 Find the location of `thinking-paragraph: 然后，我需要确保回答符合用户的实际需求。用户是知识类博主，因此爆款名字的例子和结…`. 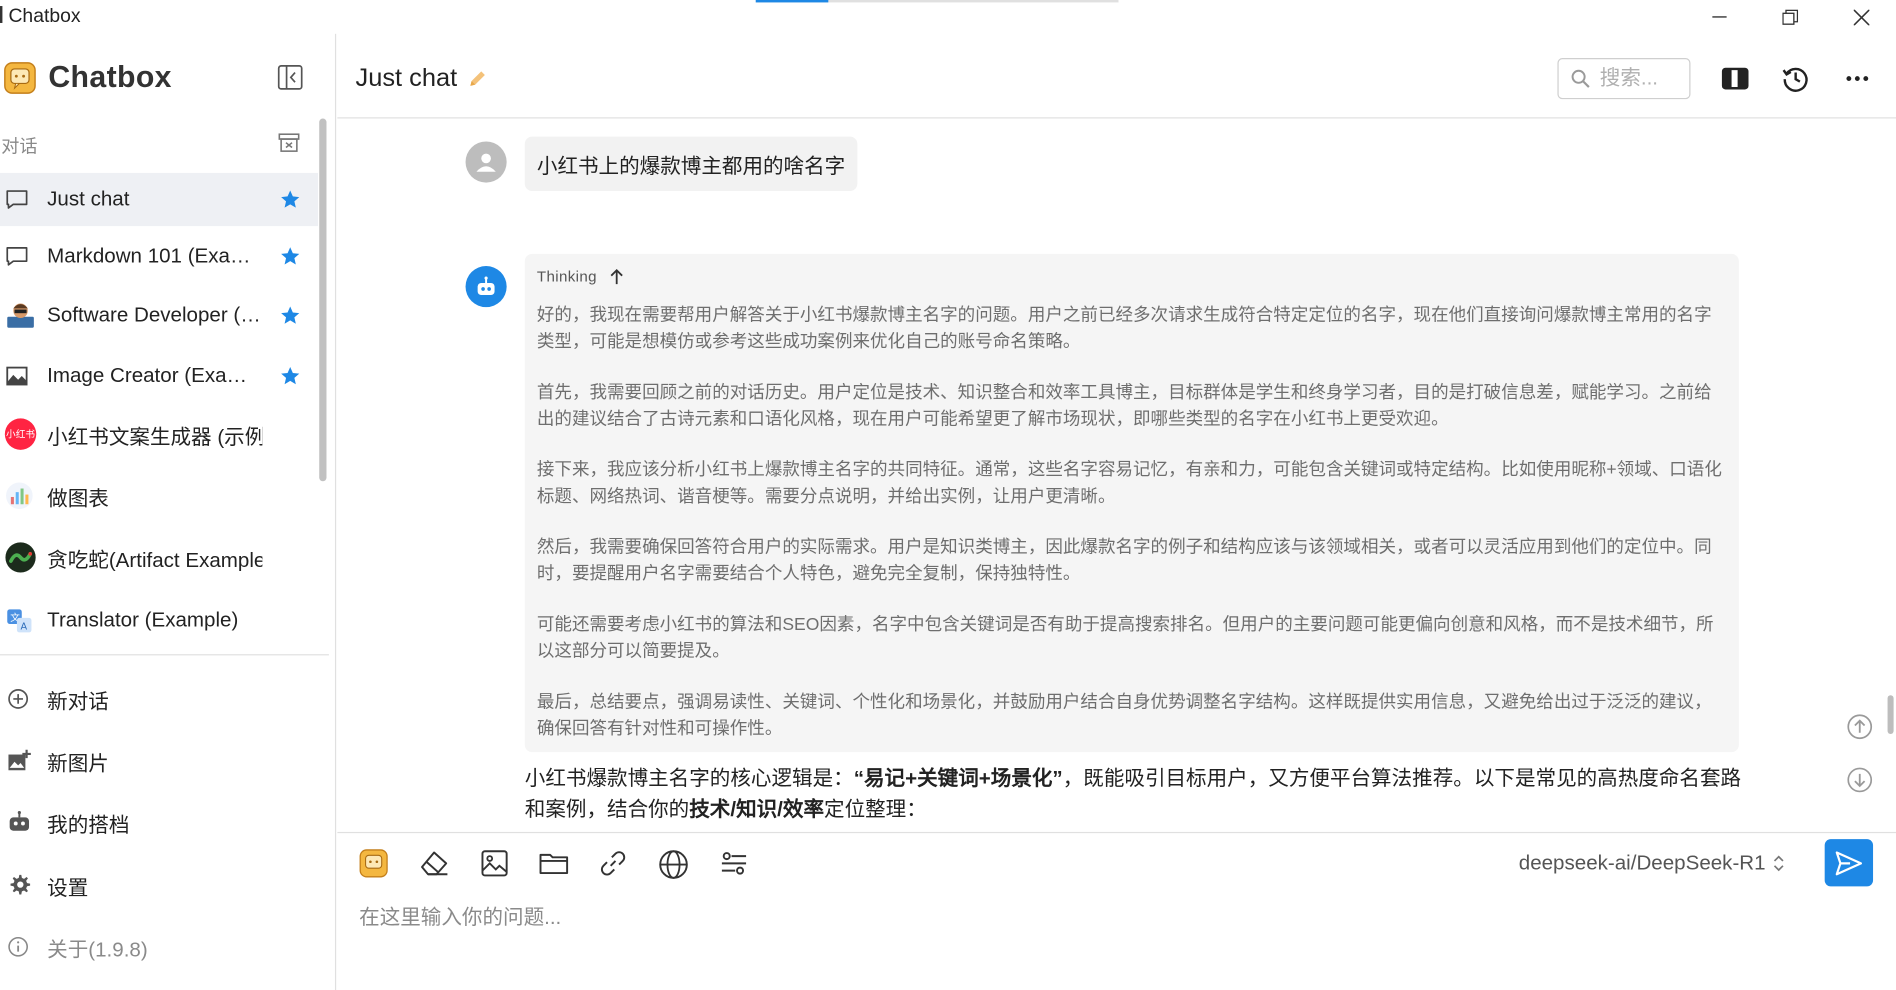

thinking-paragraph: 然后，我需要确保回答符合用户的实际需求。用户是知识类博主，因此爆款名字的例子和结… is located at coordinates (1124, 561).